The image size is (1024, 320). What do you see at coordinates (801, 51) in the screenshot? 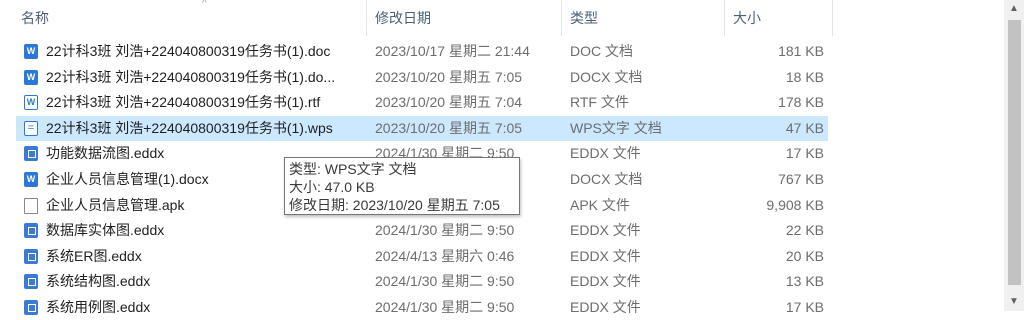
I see `file-size: 181 KB` at bounding box center [801, 51].